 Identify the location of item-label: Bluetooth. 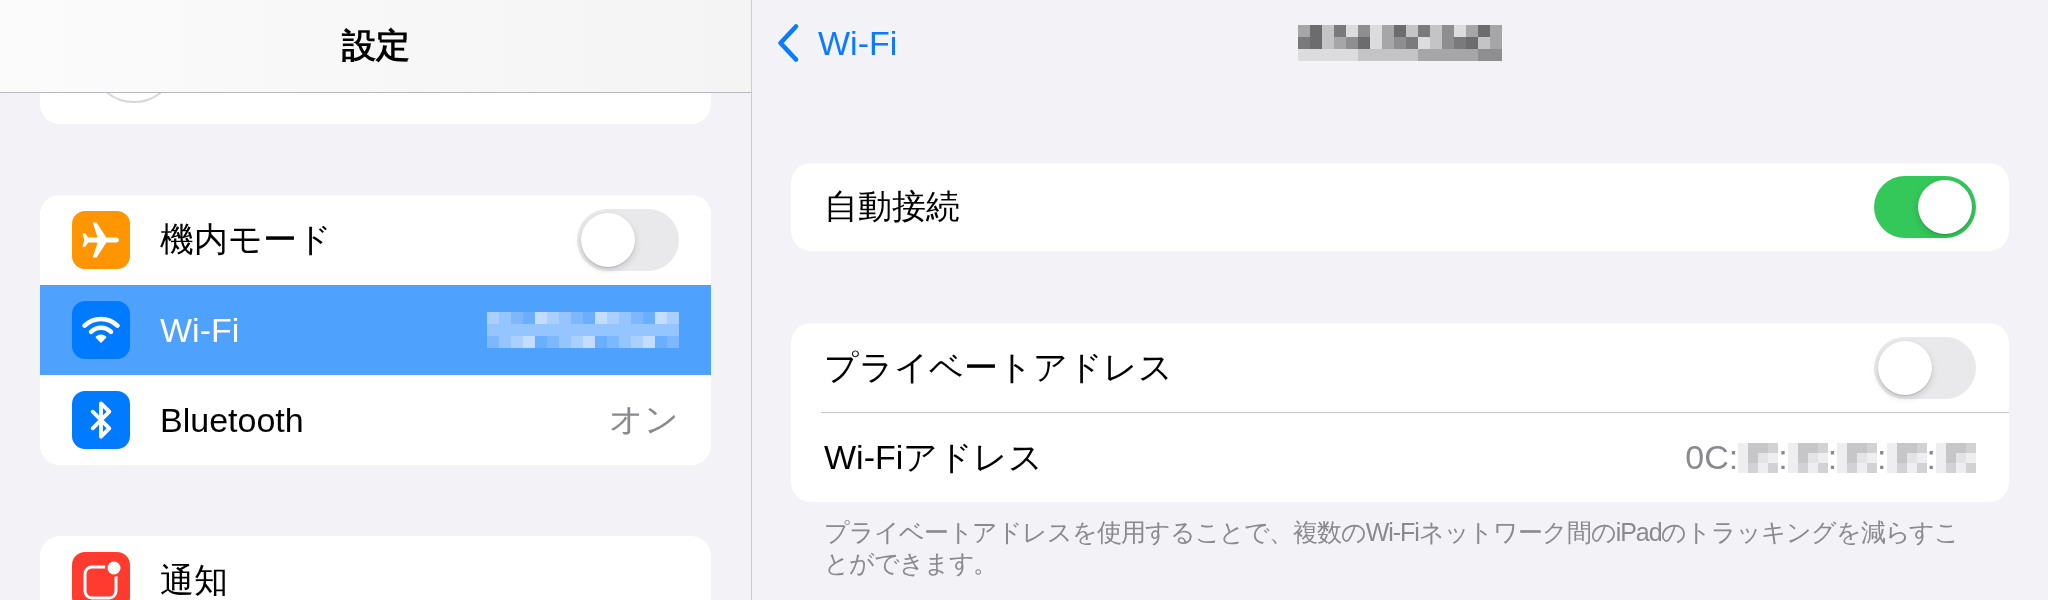
(232, 420).